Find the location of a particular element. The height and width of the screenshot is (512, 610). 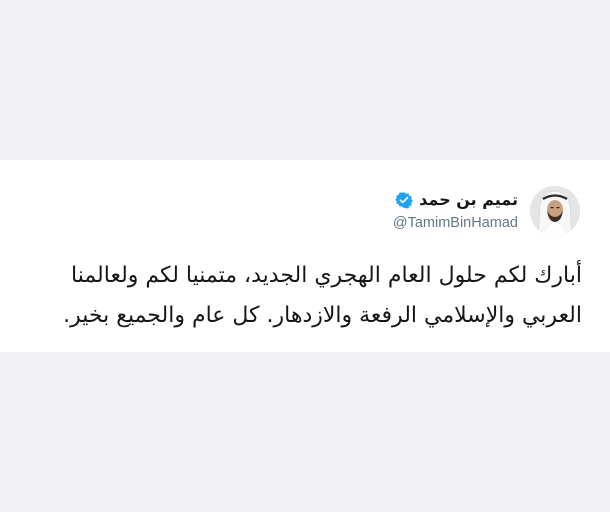

avatar is located at coordinates (555, 211).